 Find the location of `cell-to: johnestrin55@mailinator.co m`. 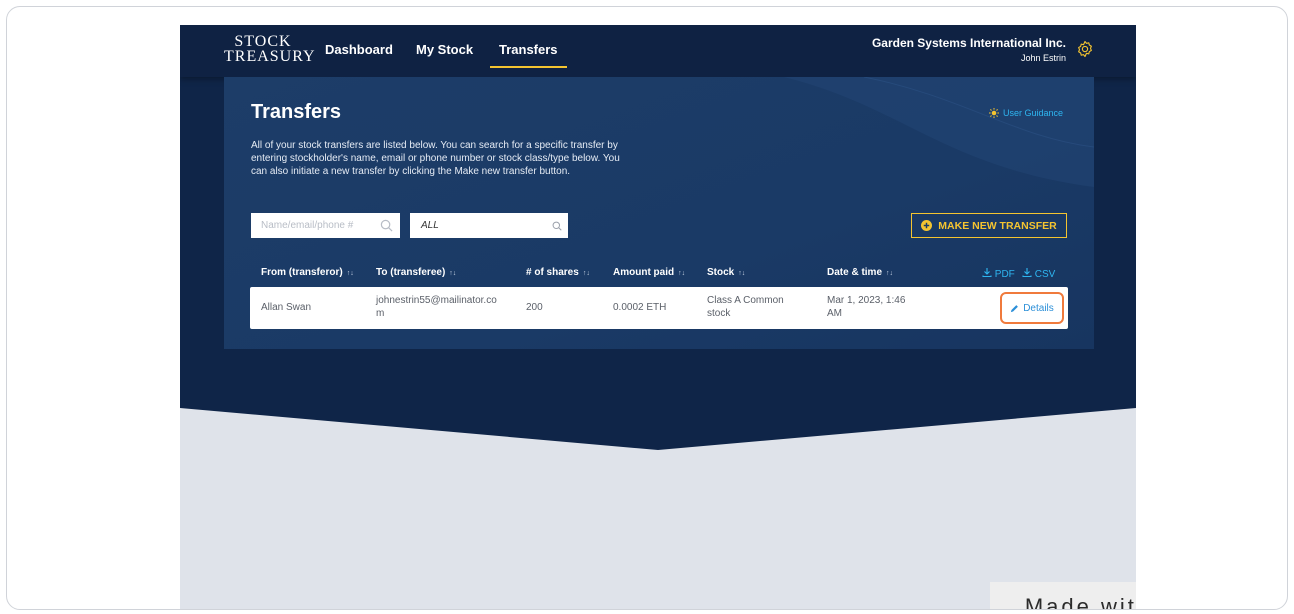

cell-to: johnestrin55@mailinator.co m is located at coordinates (436, 307).